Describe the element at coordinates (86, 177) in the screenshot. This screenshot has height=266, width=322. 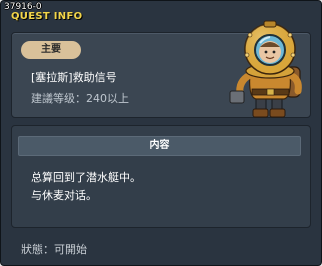
I see `content-line-1: 总算回到了潜水艇中。` at that location.